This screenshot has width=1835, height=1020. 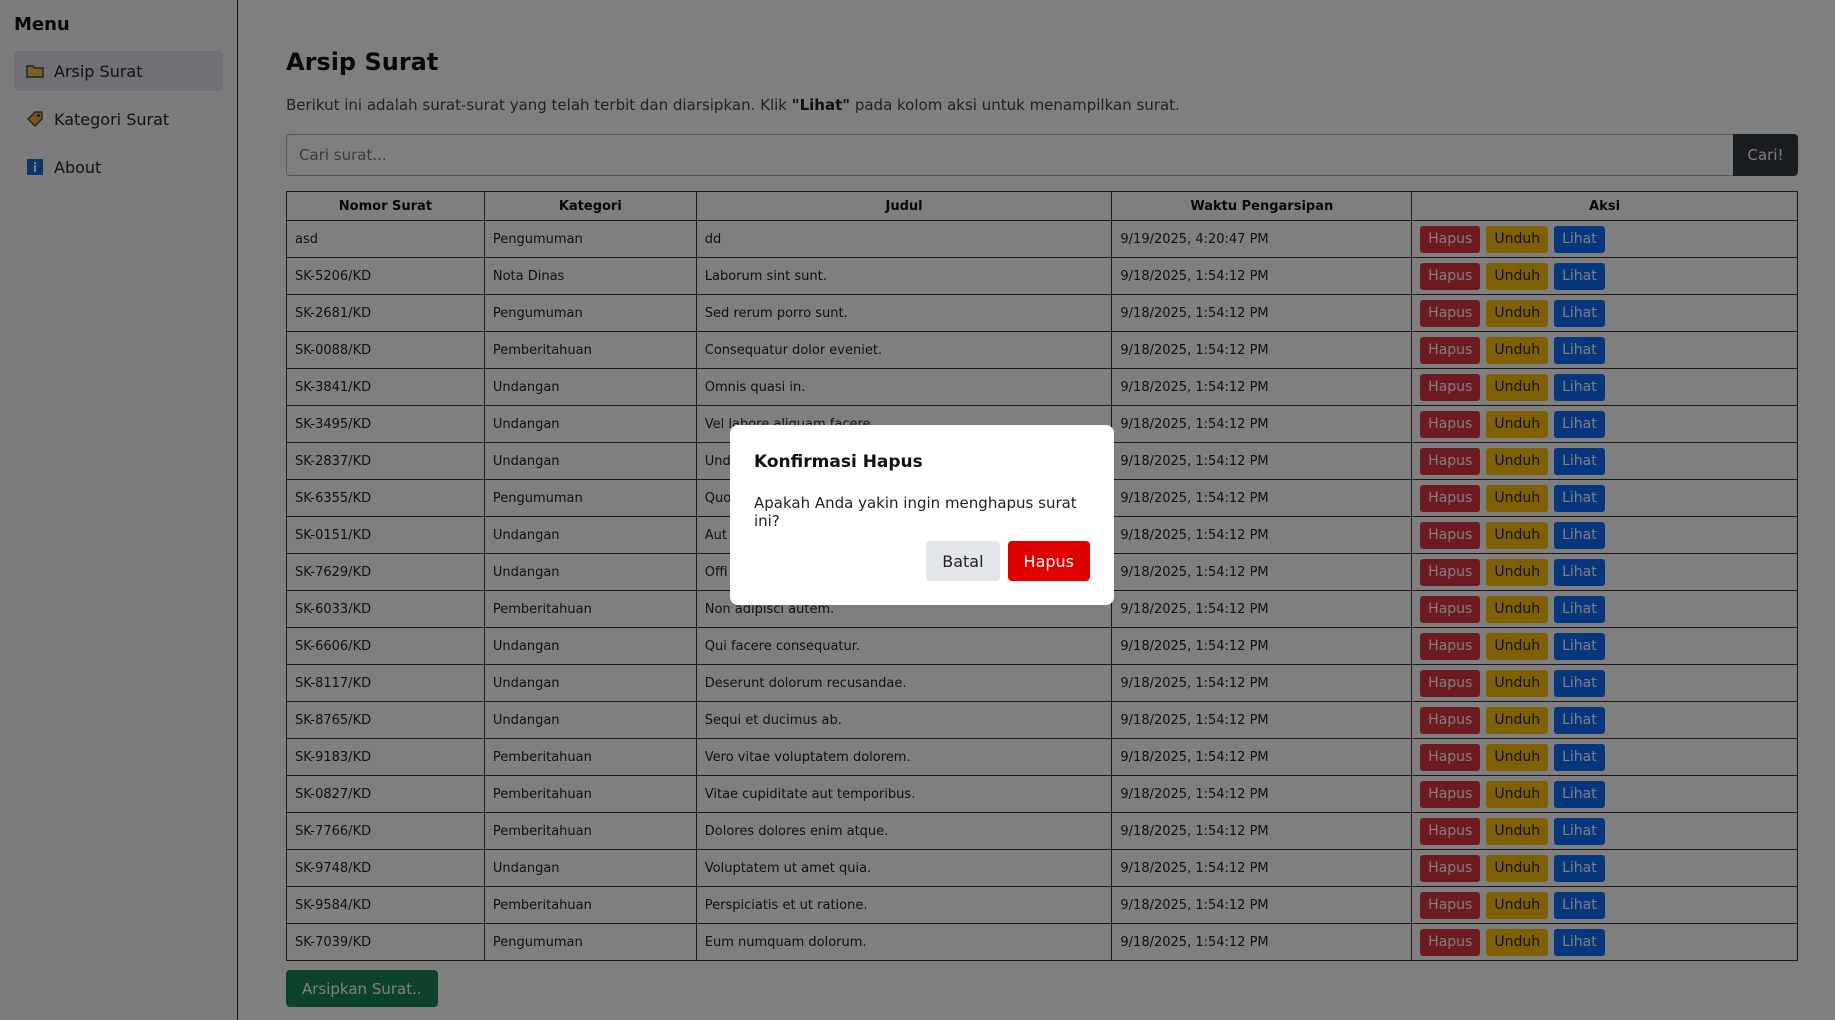 What do you see at coordinates (1048, 561) in the screenshot?
I see `confirm-delete-button: Hapus` at bounding box center [1048, 561].